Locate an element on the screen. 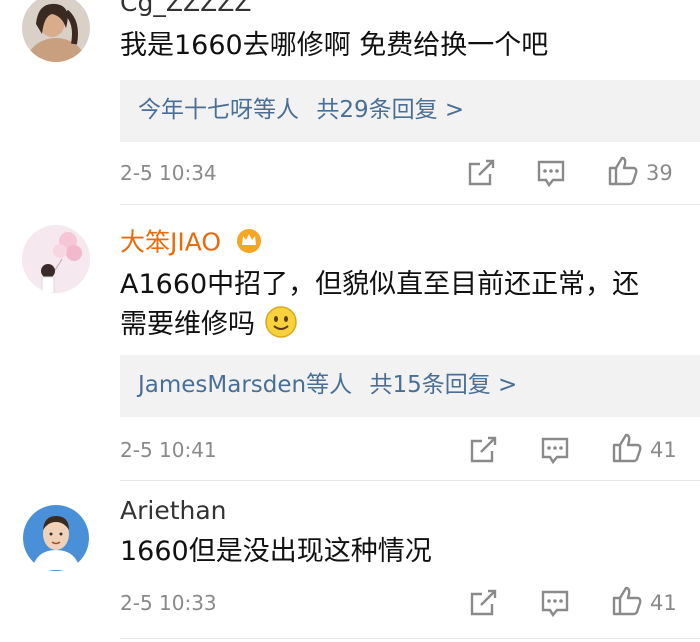  comment-text: A1660中招了，但貌似直至目前还正常，还需要维修吗 is located at coordinates (390, 308).